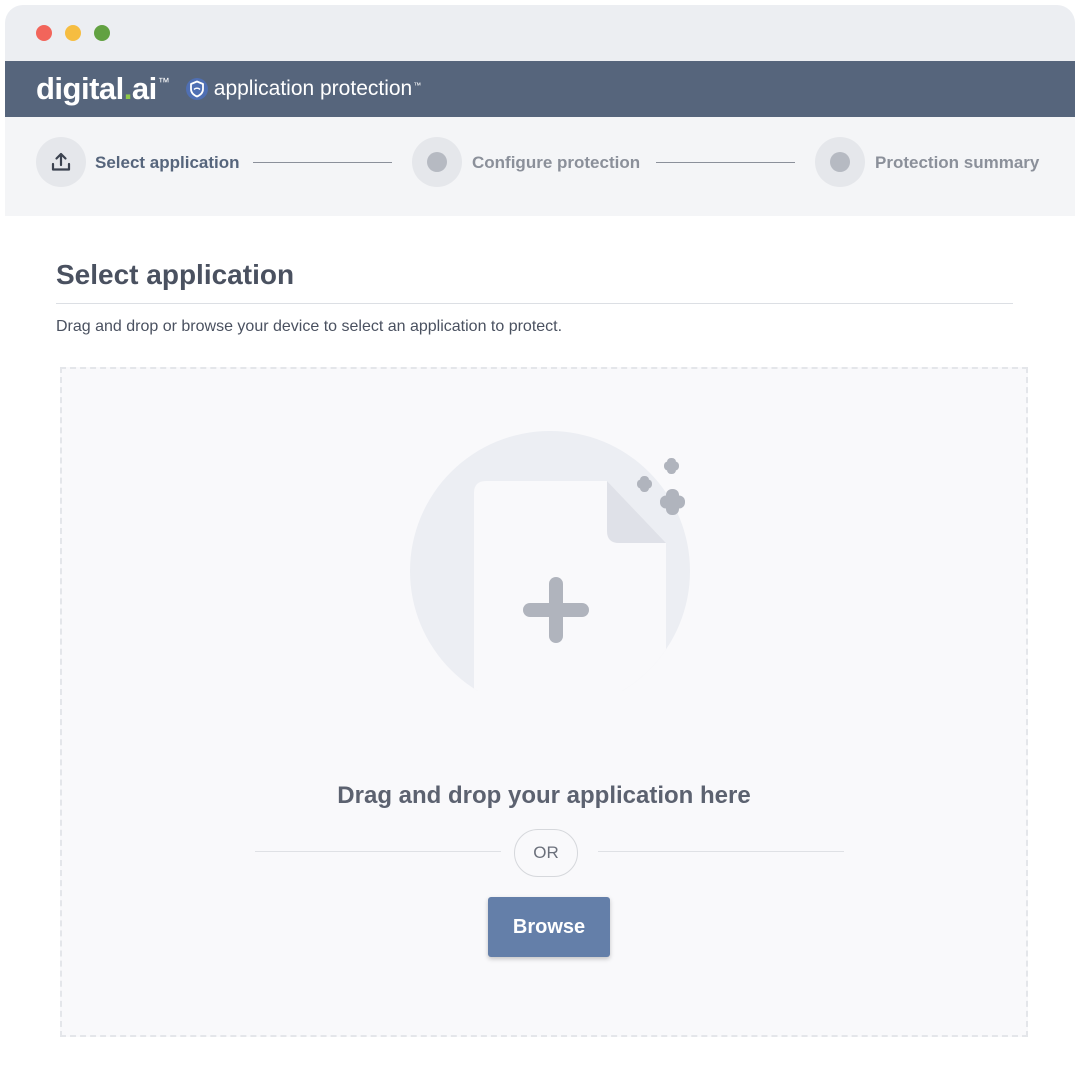 This screenshot has width=1080, height=1080. What do you see at coordinates (167, 163) in the screenshot?
I see `step-select-application: Select application` at bounding box center [167, 163].